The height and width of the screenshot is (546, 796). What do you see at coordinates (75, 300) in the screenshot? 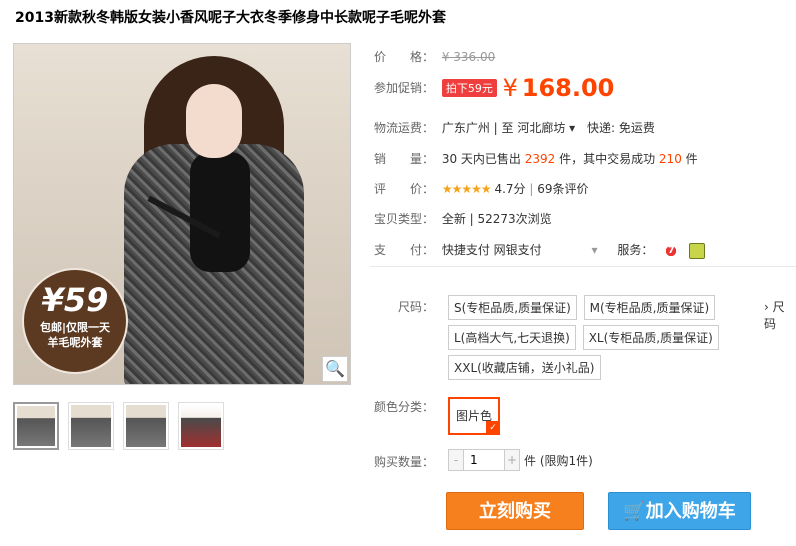
I see `badge-price: ¥59` at bounding box center [75, 300].